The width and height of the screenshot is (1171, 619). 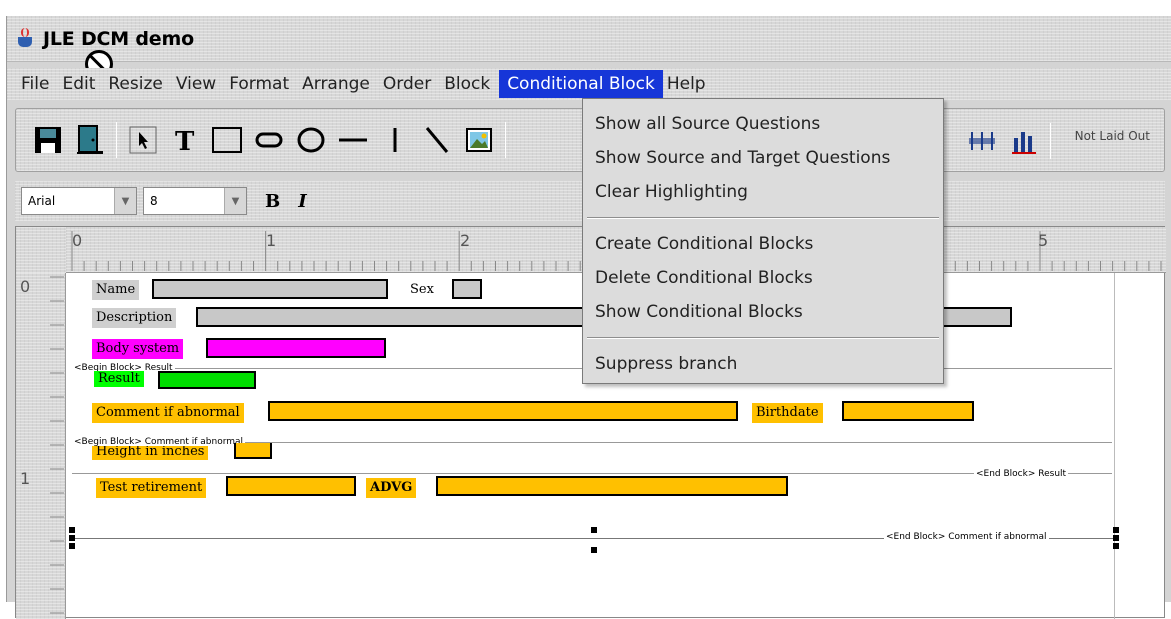 What do you see at coordinates (763, 124) in the screenshot?
I see `menu-show-all-source-questions: Show all Source Questions` at bounding box center [763, 124].